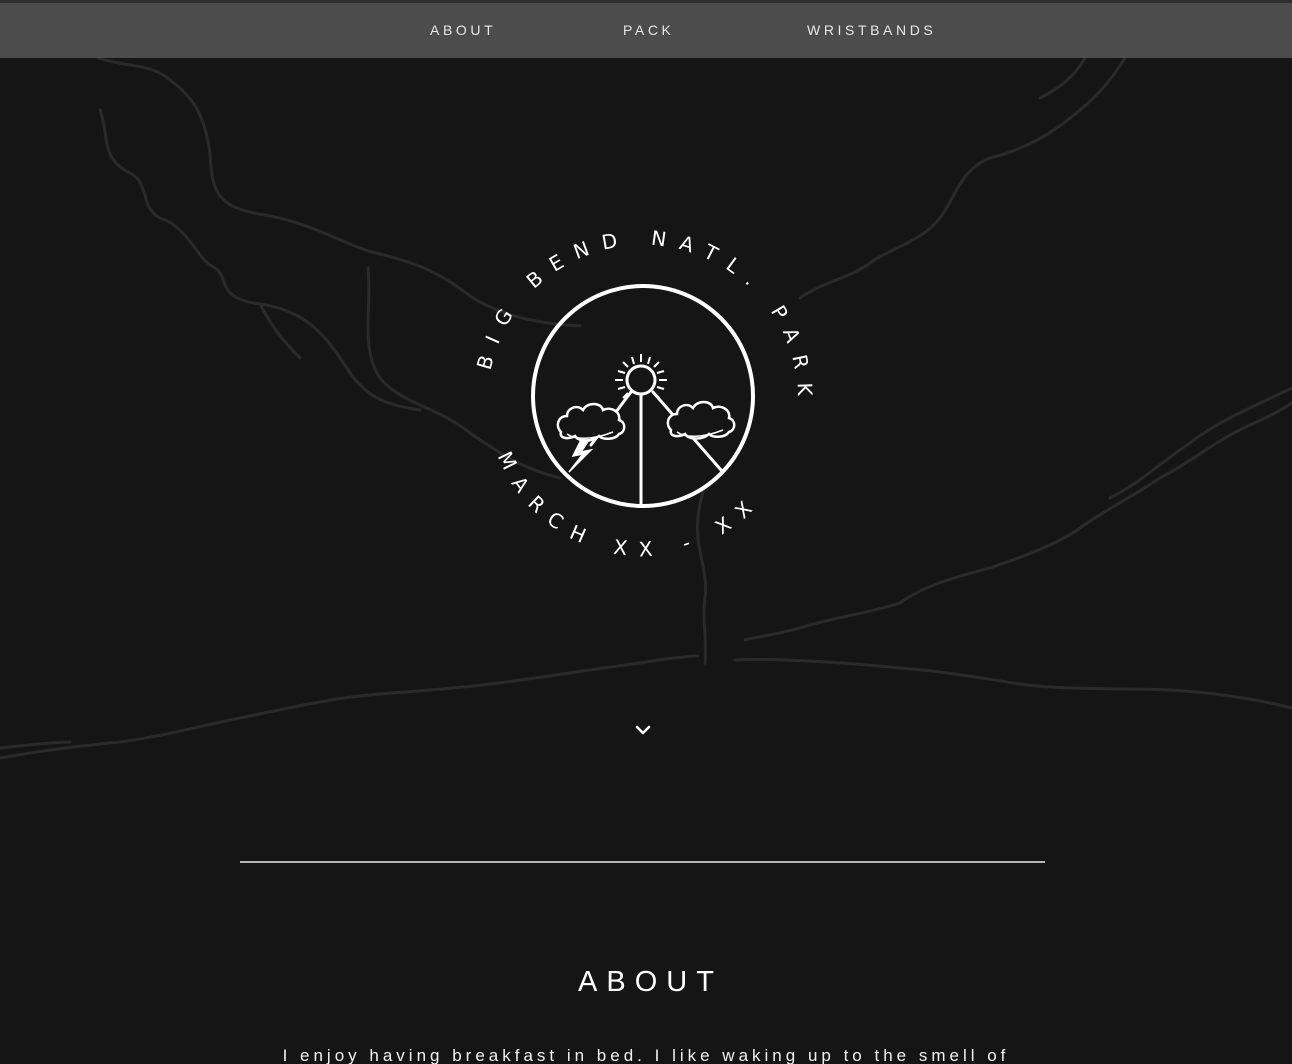  I want to click on nav-link-about: ABOUT, so click(463, 30).